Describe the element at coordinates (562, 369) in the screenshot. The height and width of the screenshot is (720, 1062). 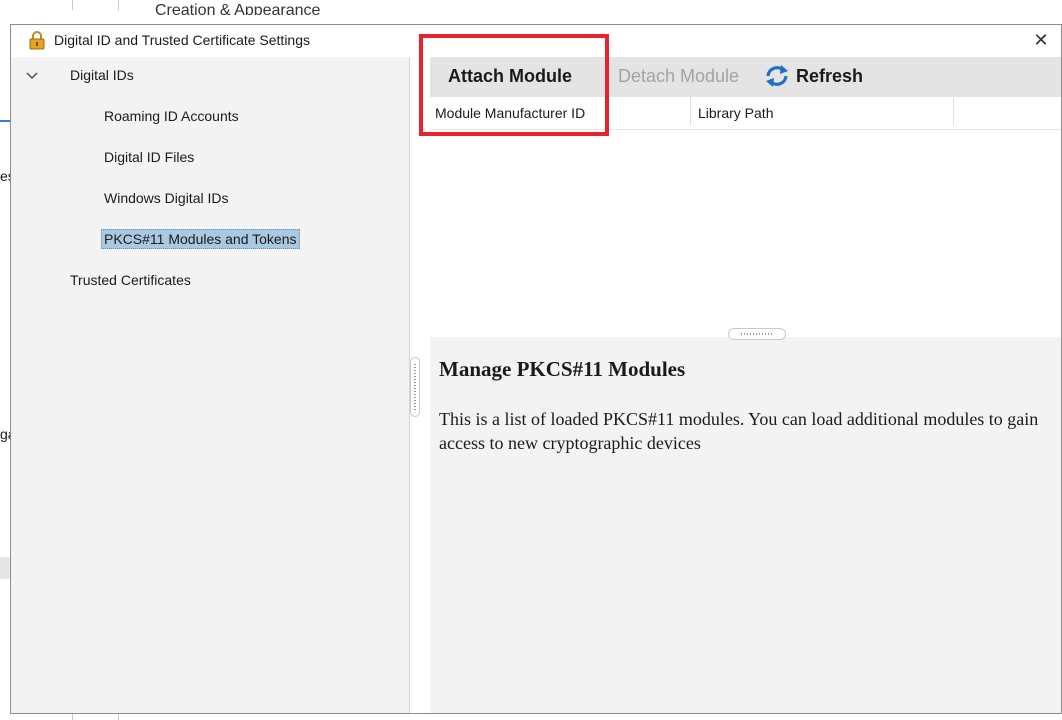
I see `info-title: Manage PKCS#11 Modules` at that location.